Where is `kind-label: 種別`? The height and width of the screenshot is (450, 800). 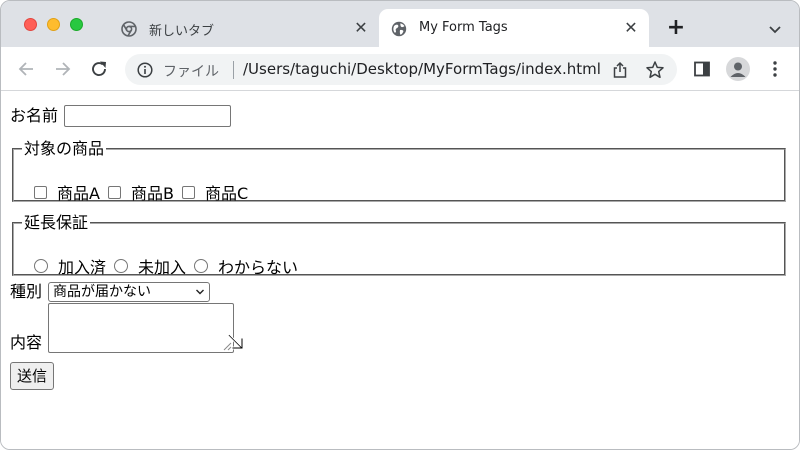 kind-label: 種別 is located at coordinates (26, 291).